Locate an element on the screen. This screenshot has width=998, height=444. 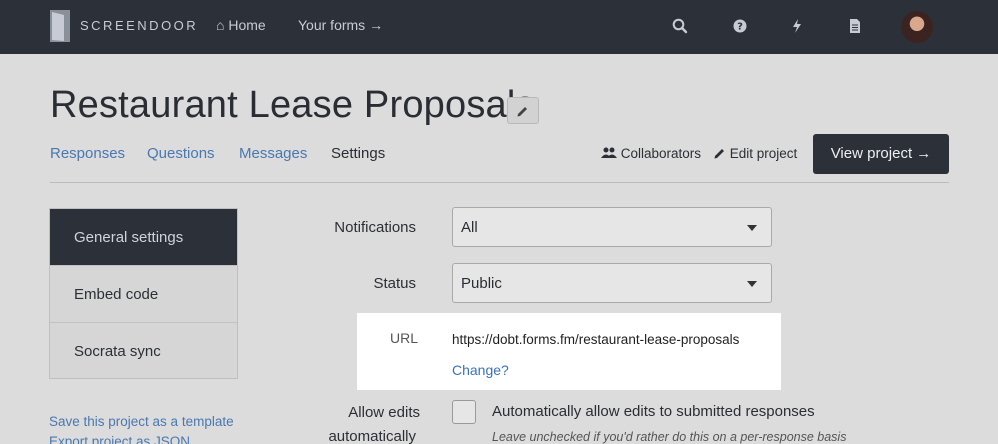
home-icon: ⌂ is located at coordinates (220, 25).